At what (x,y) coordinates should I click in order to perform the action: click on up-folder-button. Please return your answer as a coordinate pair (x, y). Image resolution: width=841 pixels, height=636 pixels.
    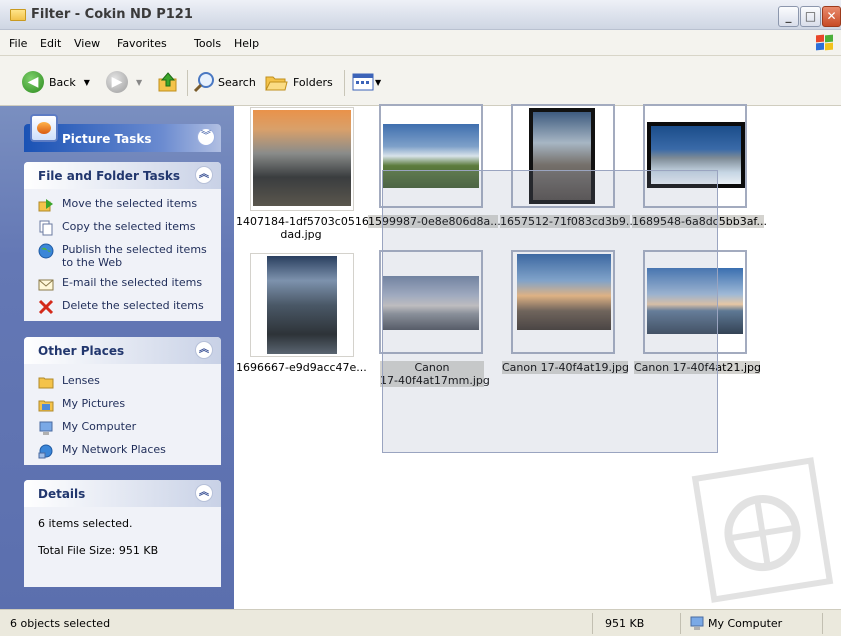
    Looking at the image, I should click on (168, 82).